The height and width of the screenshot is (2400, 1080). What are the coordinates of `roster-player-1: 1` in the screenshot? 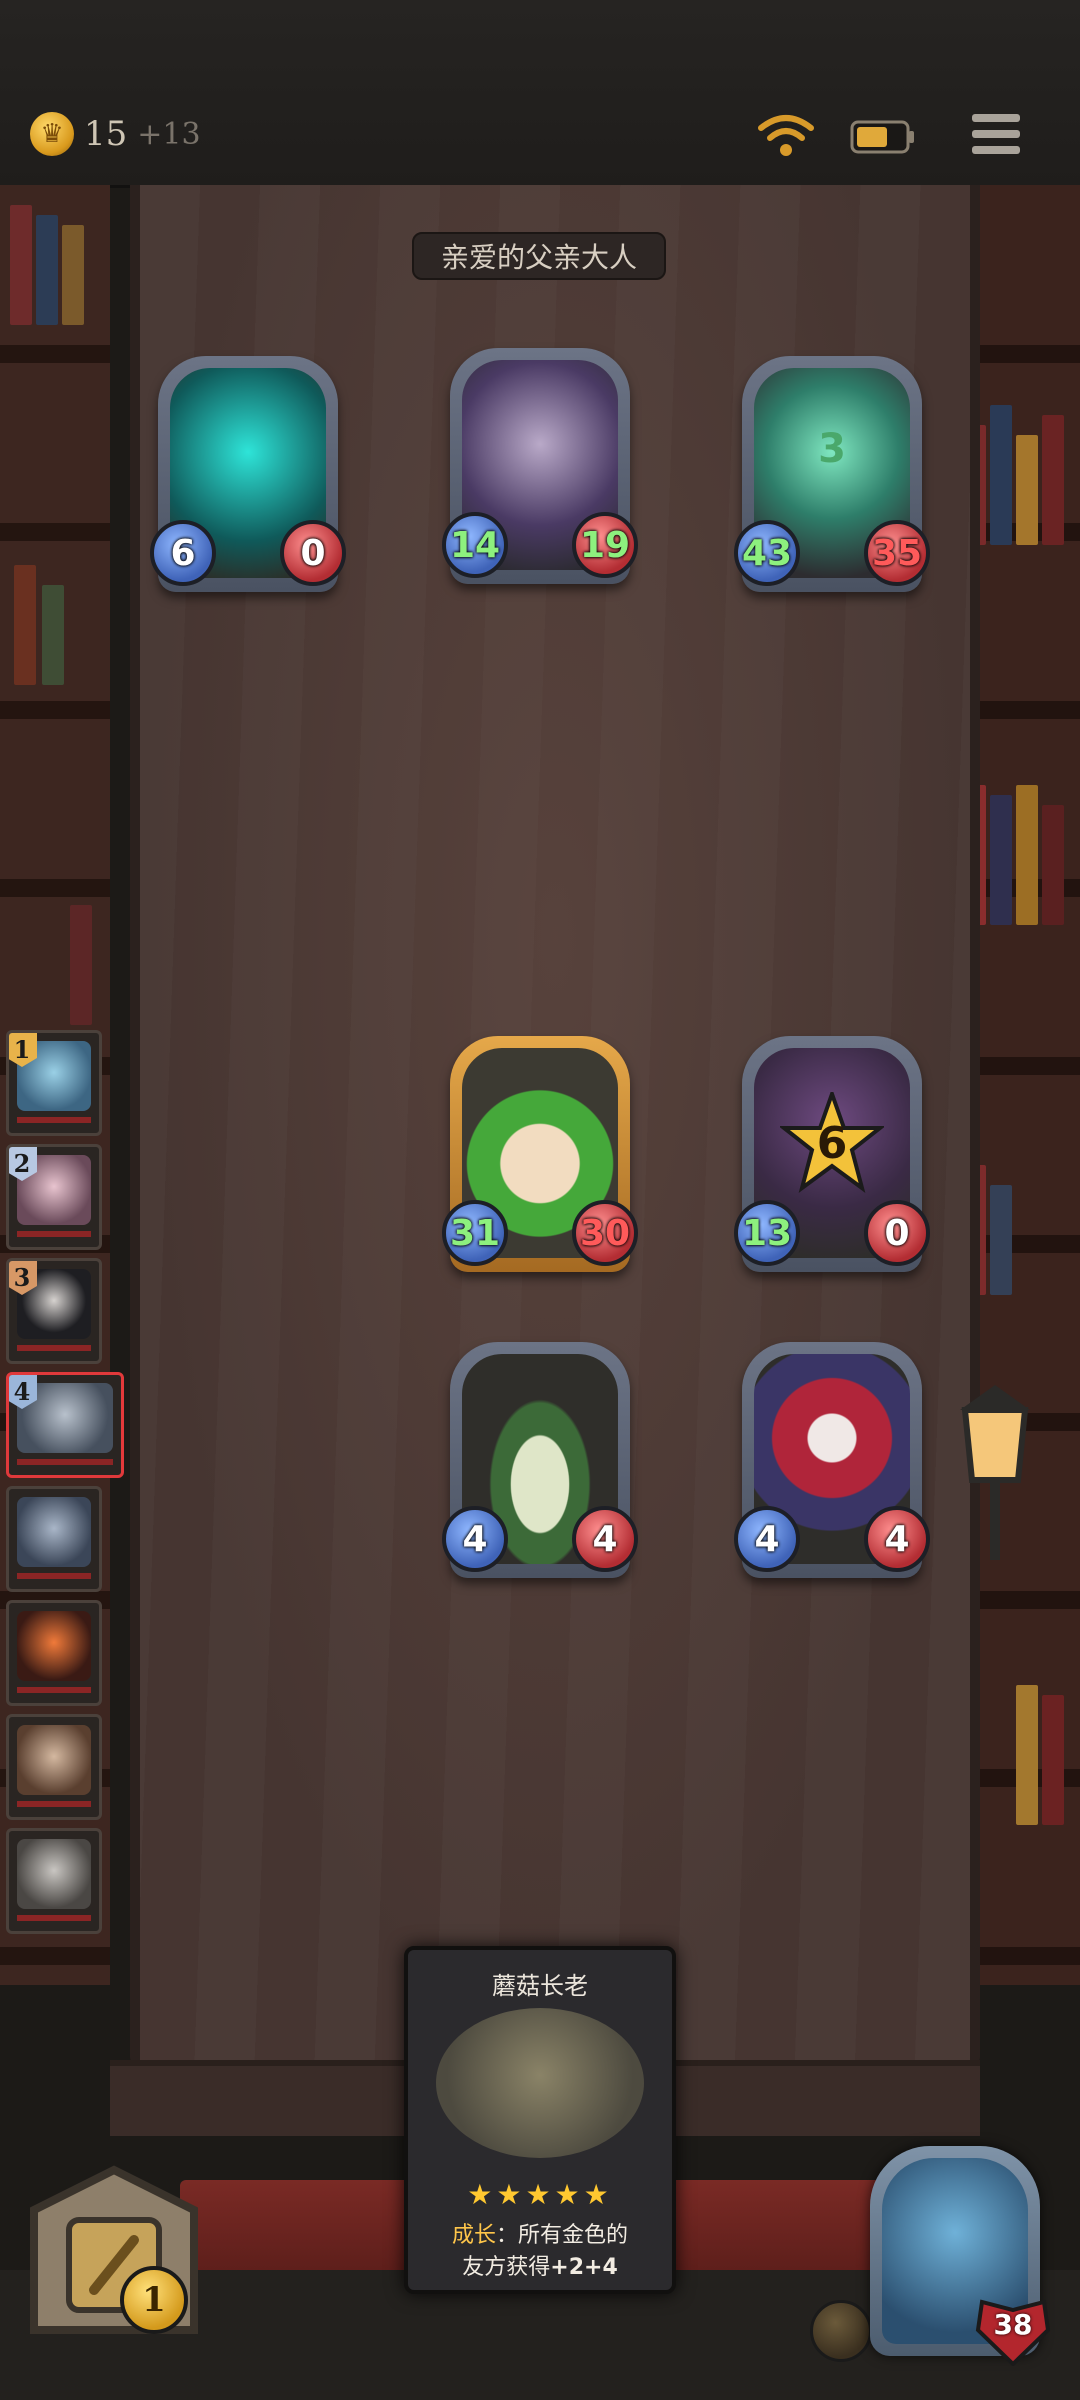 It's located at (54, 1083).